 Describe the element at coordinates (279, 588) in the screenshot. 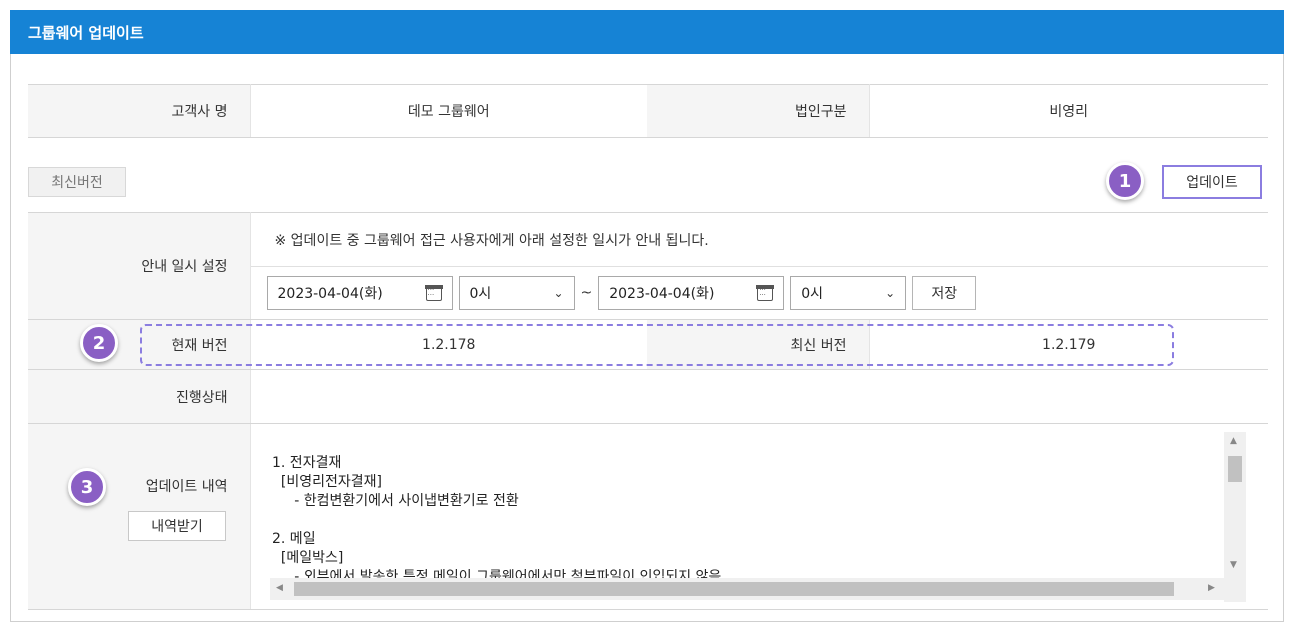

I see `scroll-left-icon: ◀` at that location.